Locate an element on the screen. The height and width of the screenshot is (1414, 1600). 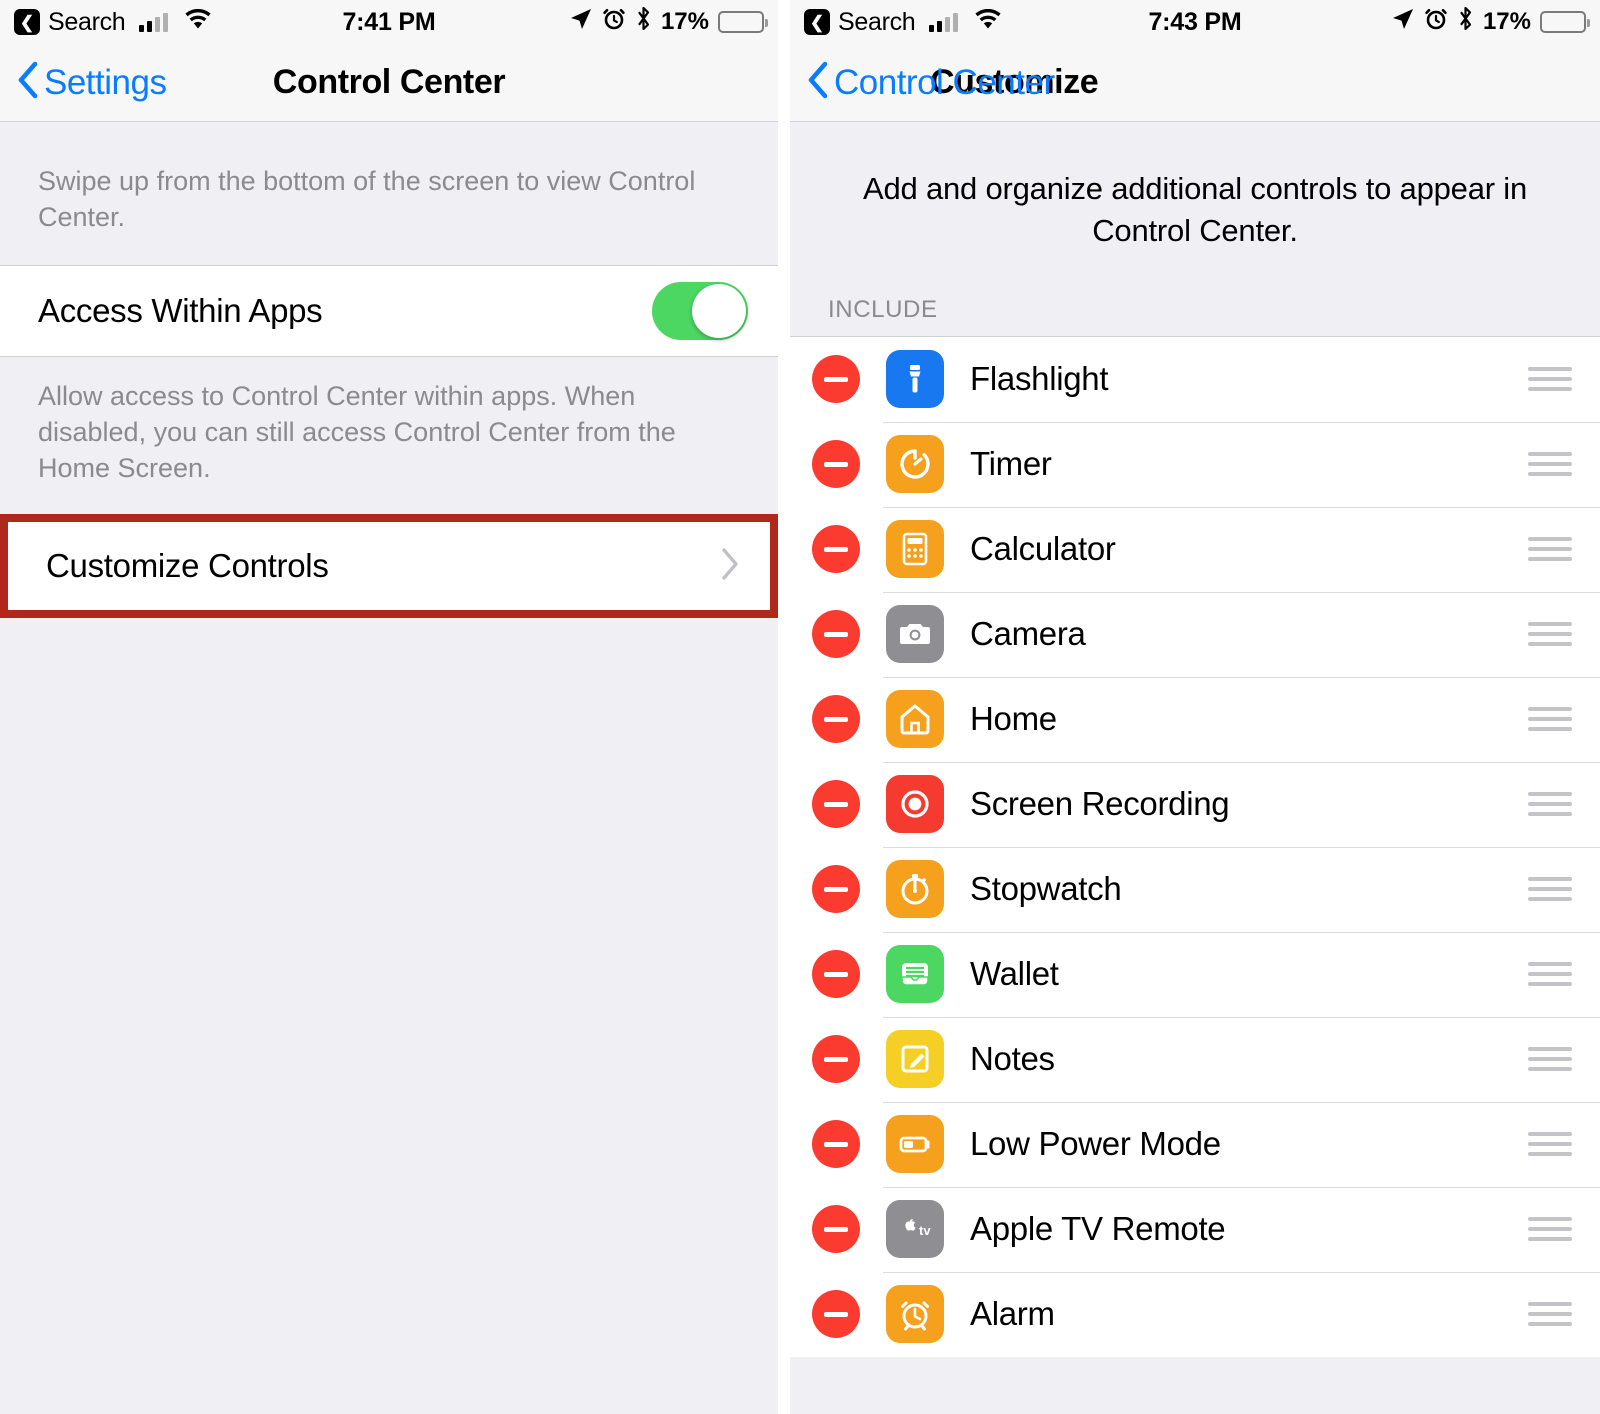
list-item-label: Notes is located at coordinates (1012, 1059).